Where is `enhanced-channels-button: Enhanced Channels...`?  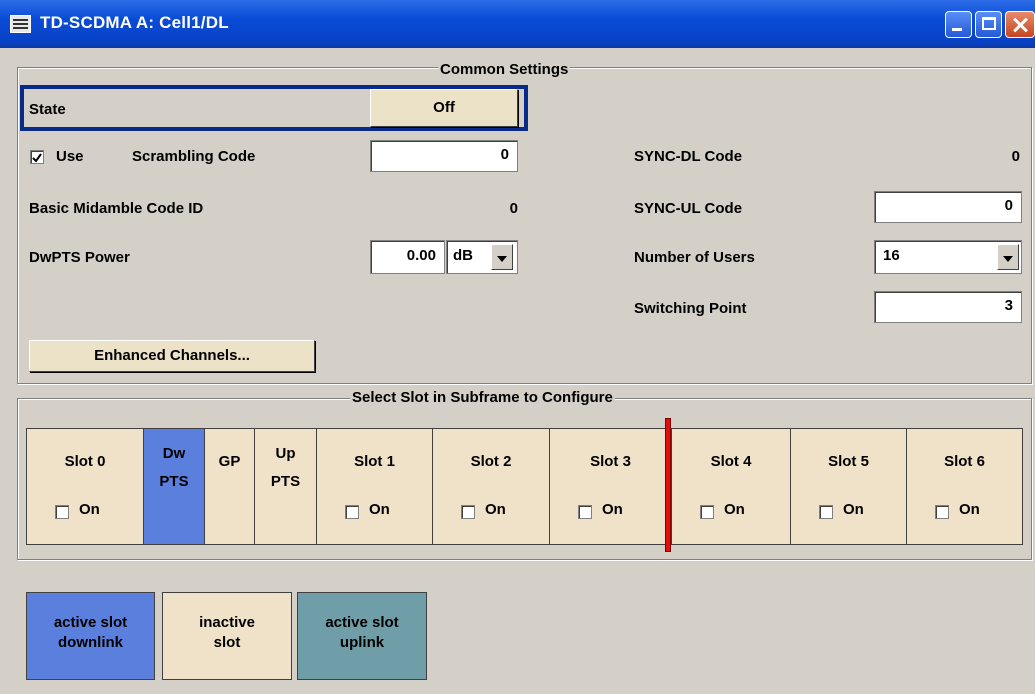 enhanced-channels-button: Enhanced Channels... is located at coordinates (172, 356).